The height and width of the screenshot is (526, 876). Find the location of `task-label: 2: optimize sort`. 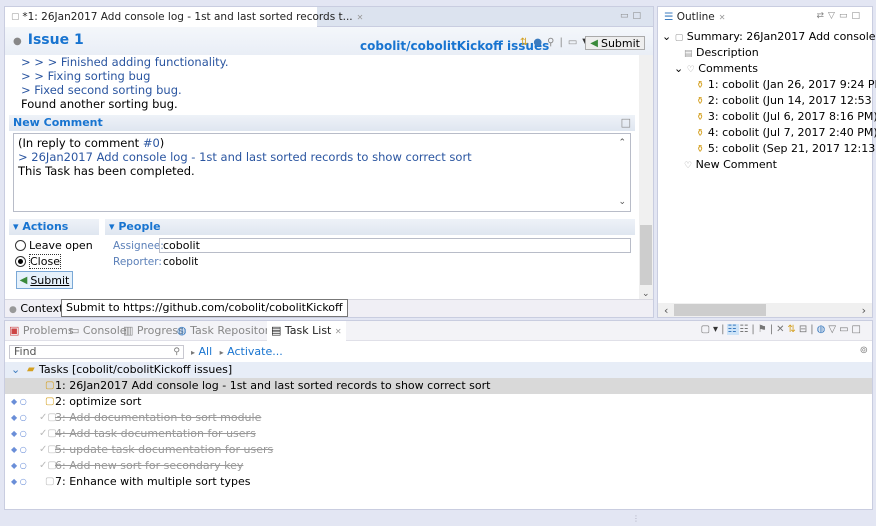

task-label: 2: optimize sort is located at coordinates (98, 401).